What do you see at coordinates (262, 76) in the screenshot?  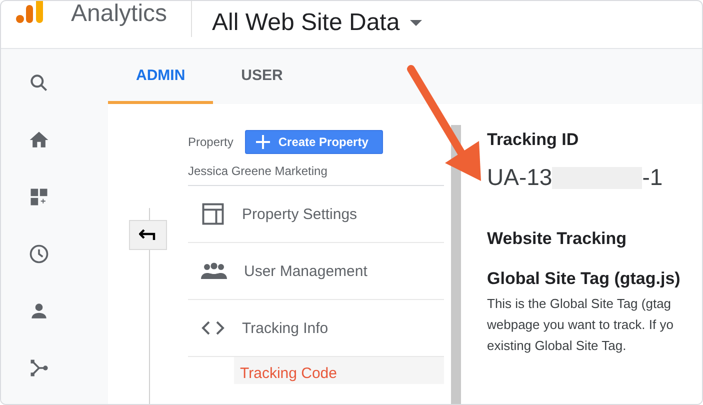 I see `tab: USER` at bounding box center [262, 76].